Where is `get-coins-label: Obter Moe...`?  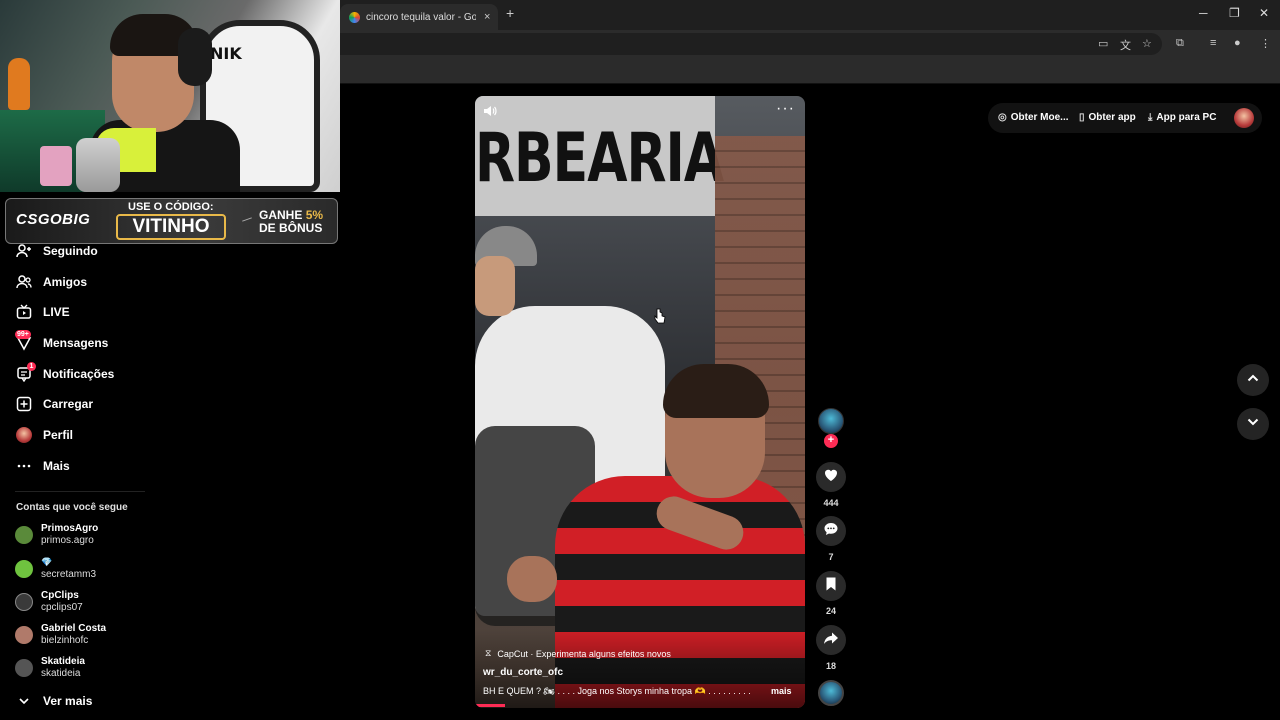
get-coins-label: Obter Moe... is located at coordinates (1039, 117).